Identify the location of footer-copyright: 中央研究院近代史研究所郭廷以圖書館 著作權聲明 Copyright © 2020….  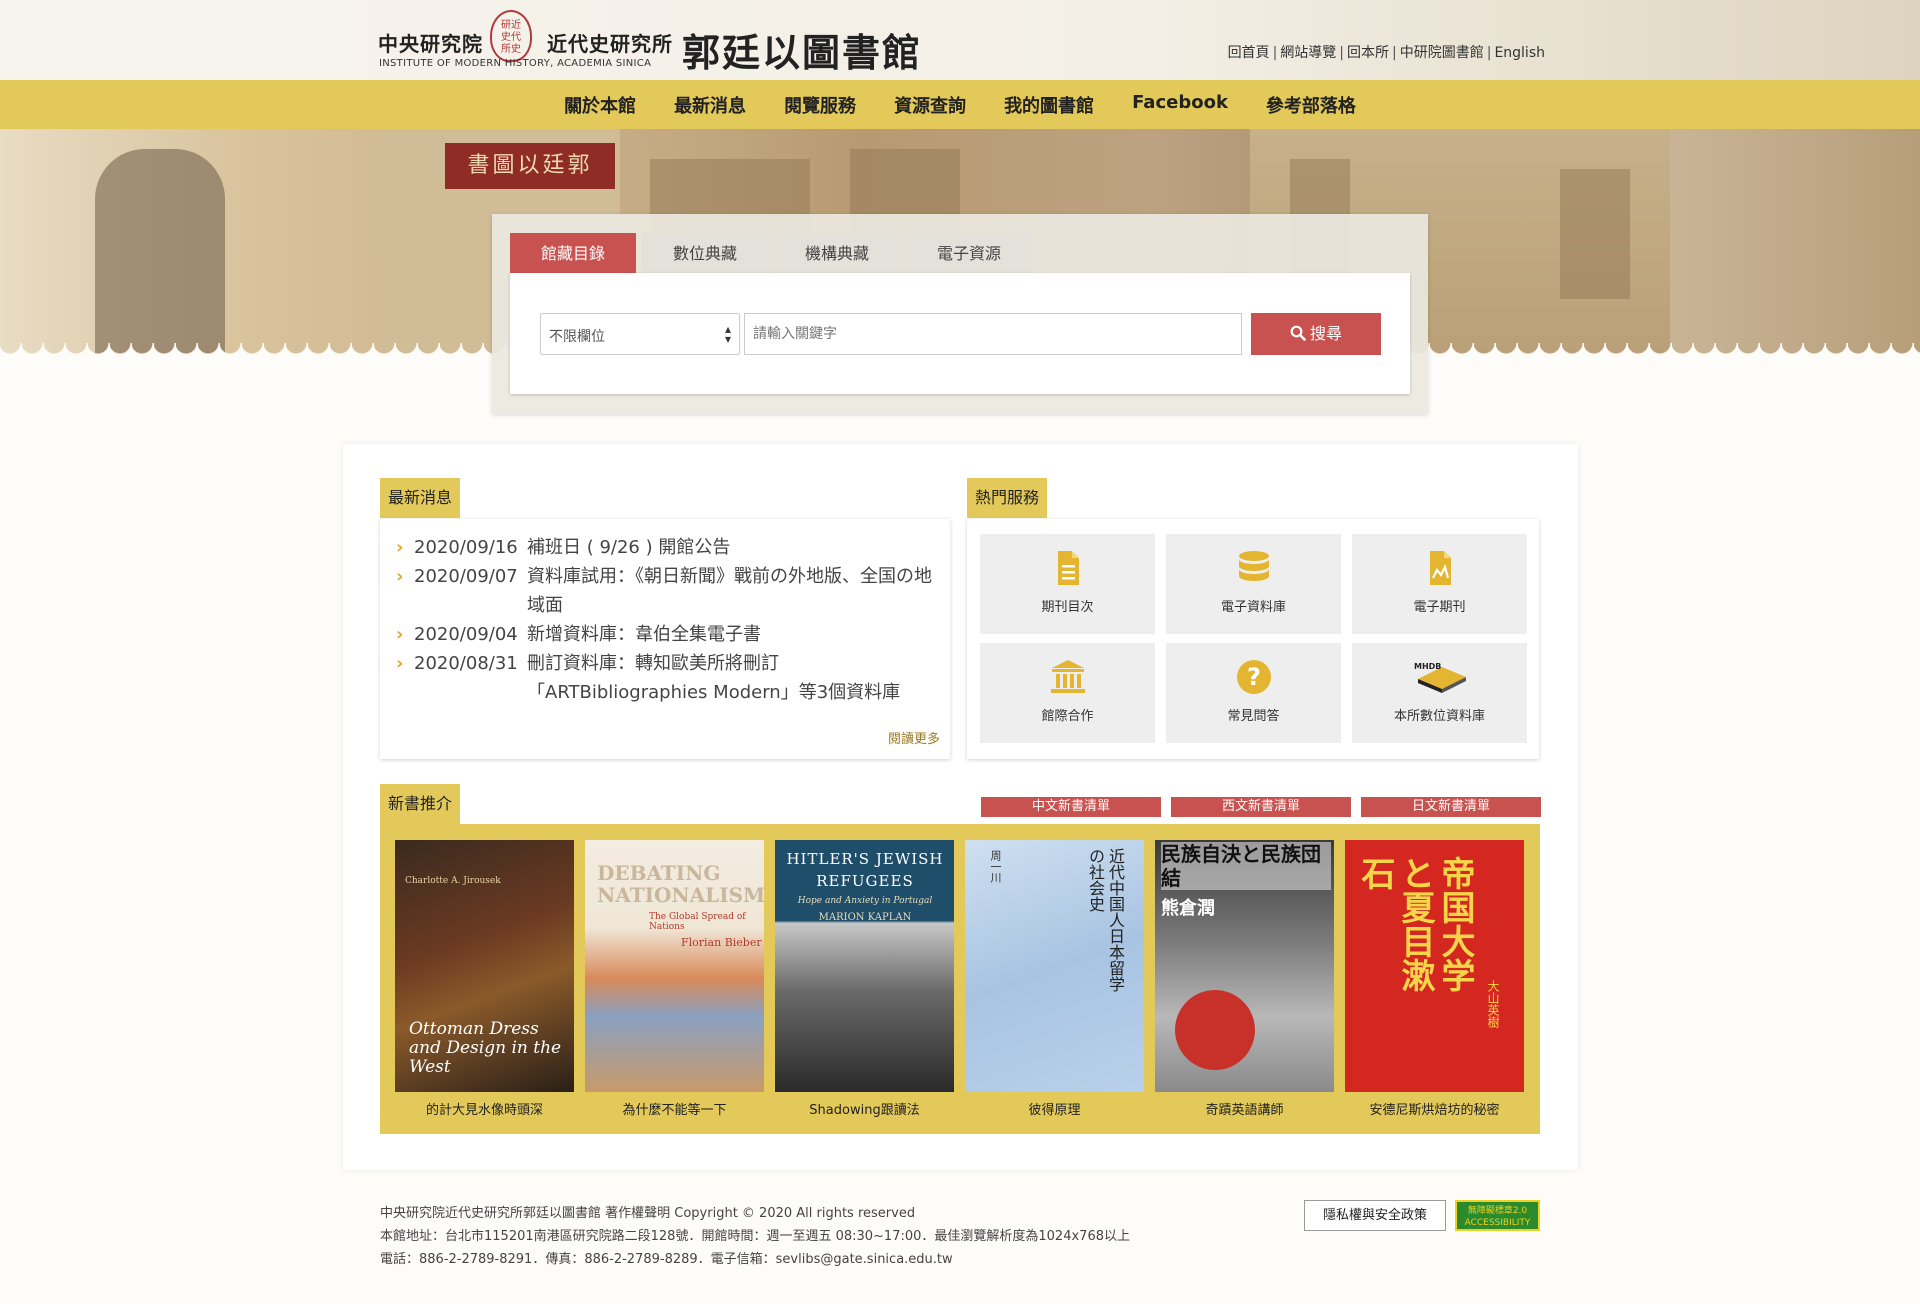
(648, 1213).